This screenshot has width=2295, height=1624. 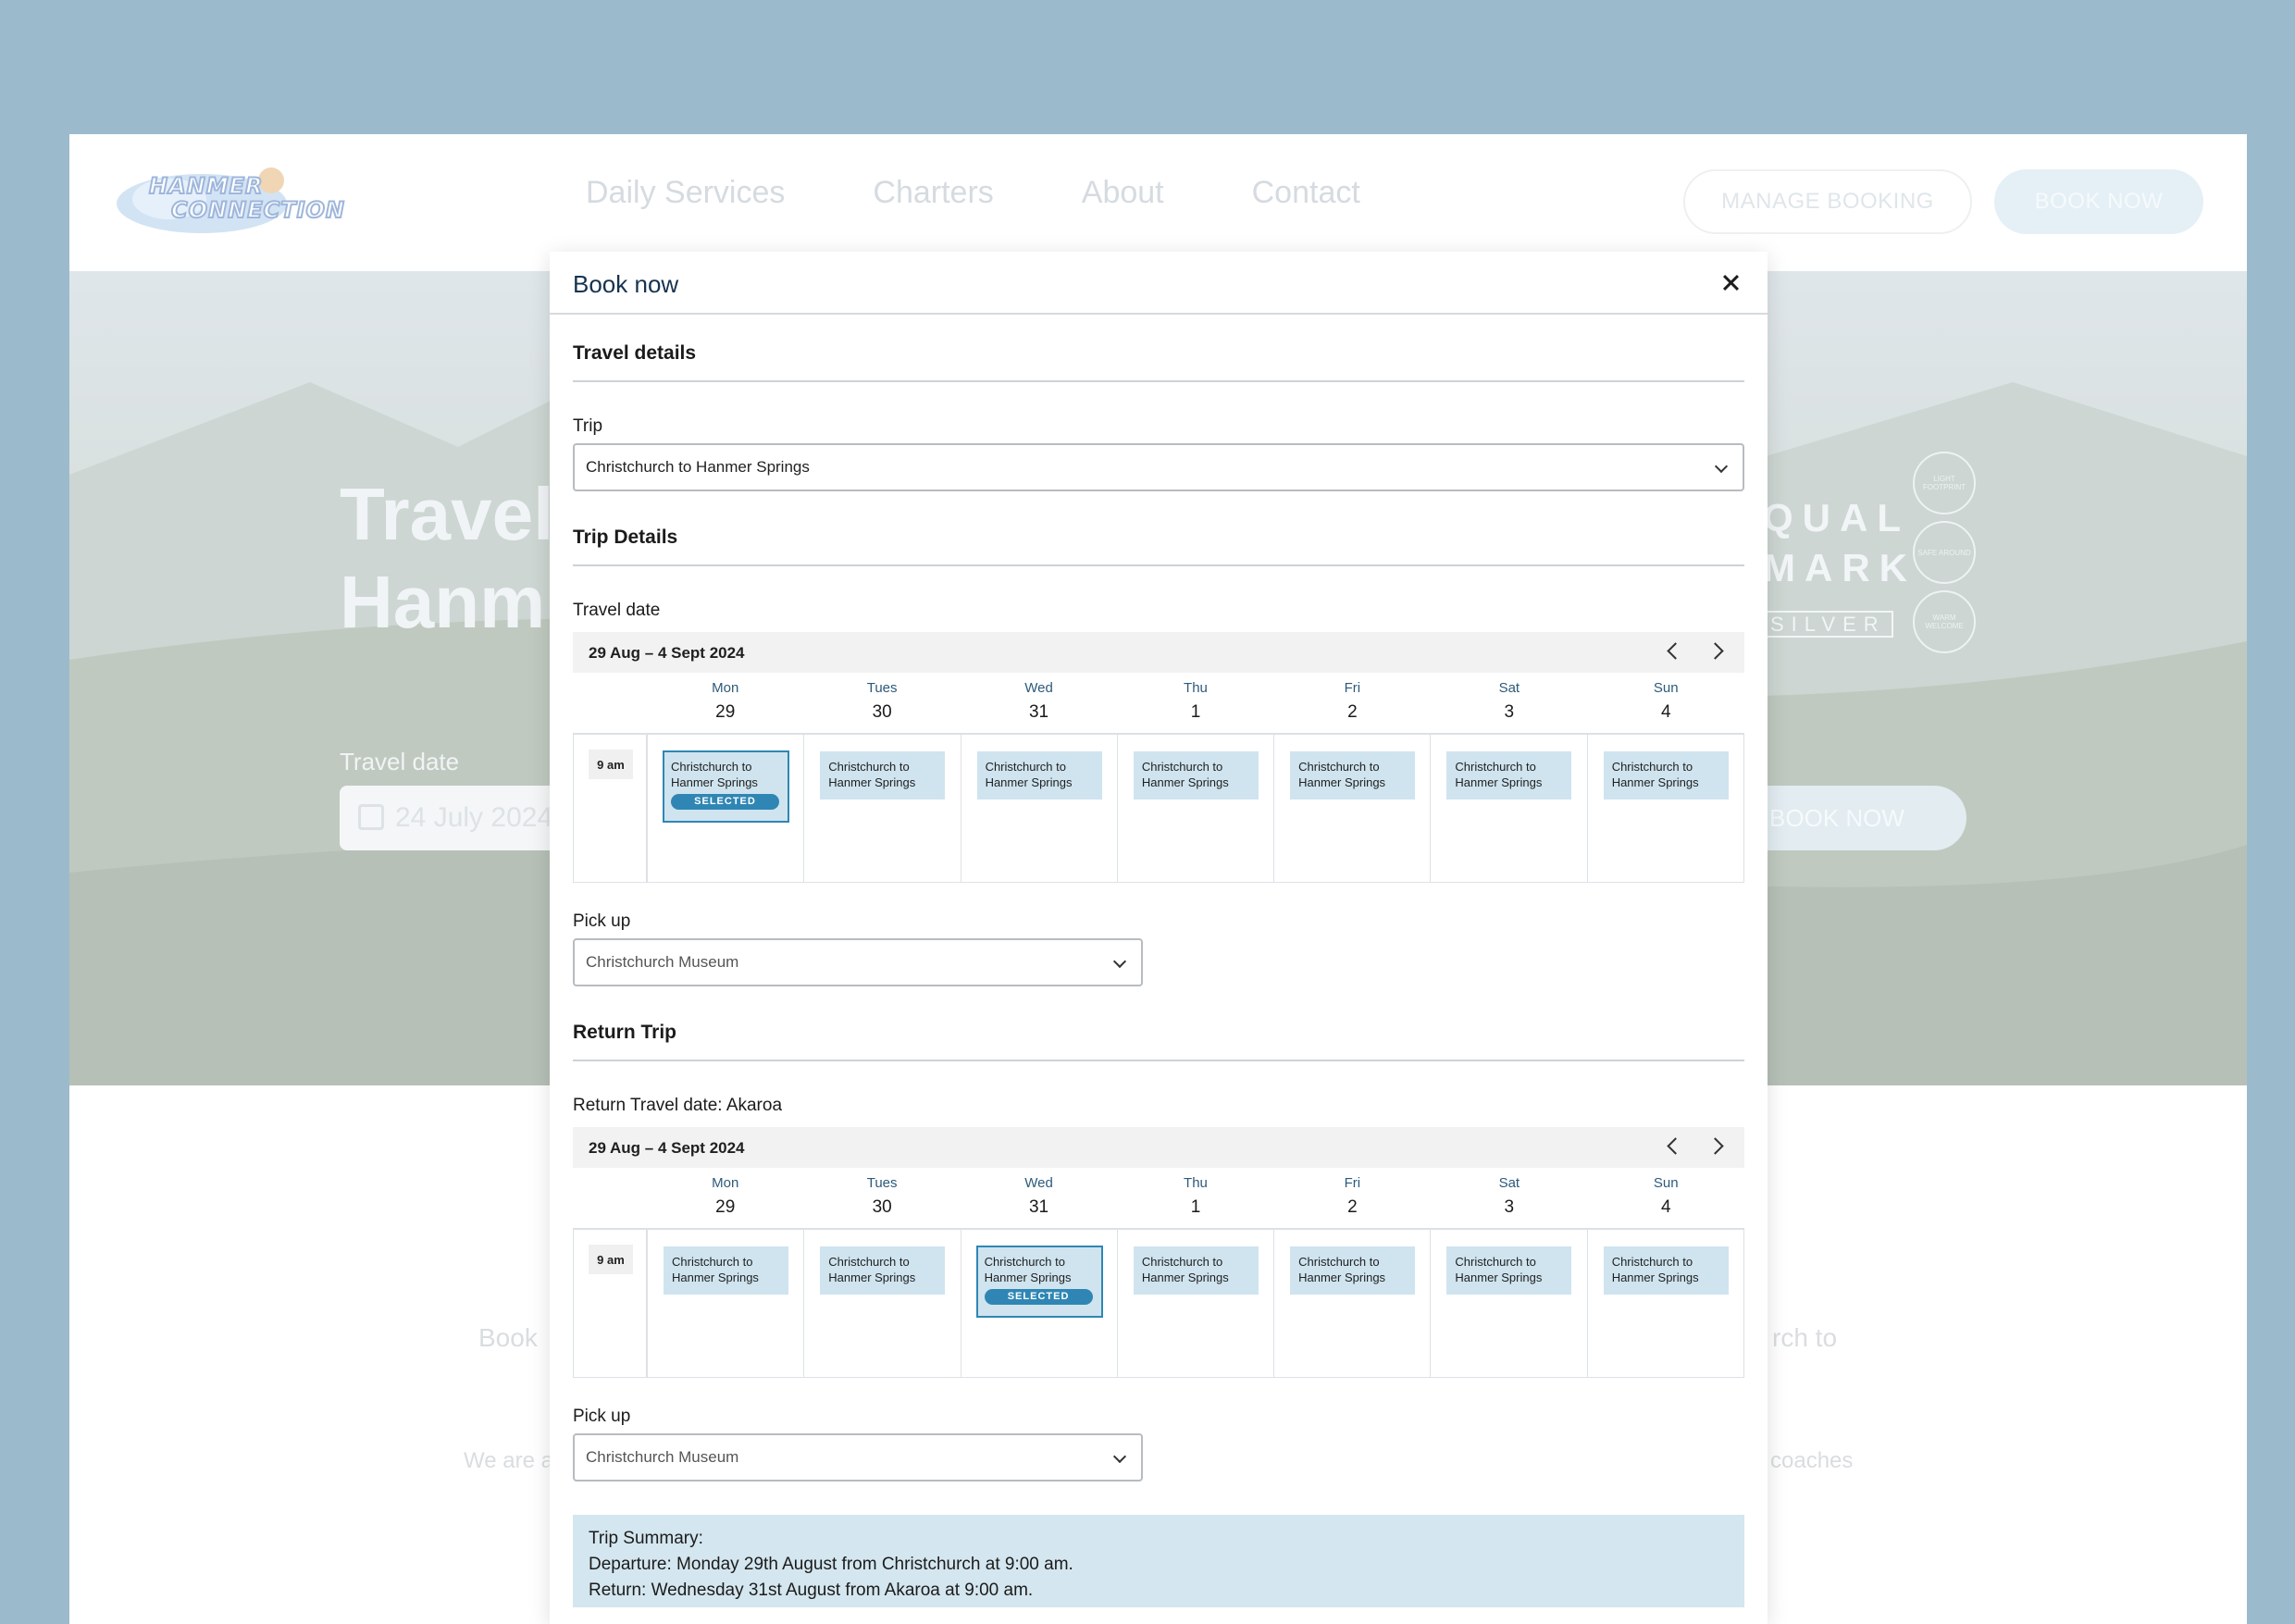 What do you see at coordinates (858, 1457) in the screenshot?
I see `return-pickup-select: Christchurch Museum` at bounding box center [858, 1457].